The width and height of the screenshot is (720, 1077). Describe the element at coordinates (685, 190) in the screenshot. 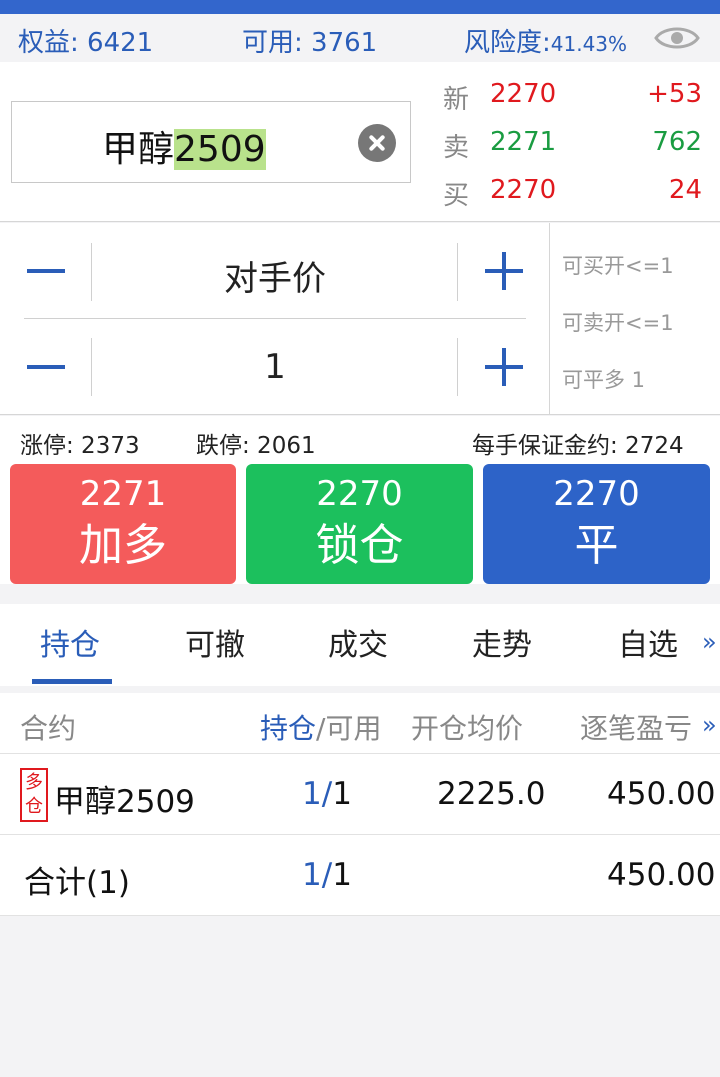

I see `bid-volume: 24` at that location.